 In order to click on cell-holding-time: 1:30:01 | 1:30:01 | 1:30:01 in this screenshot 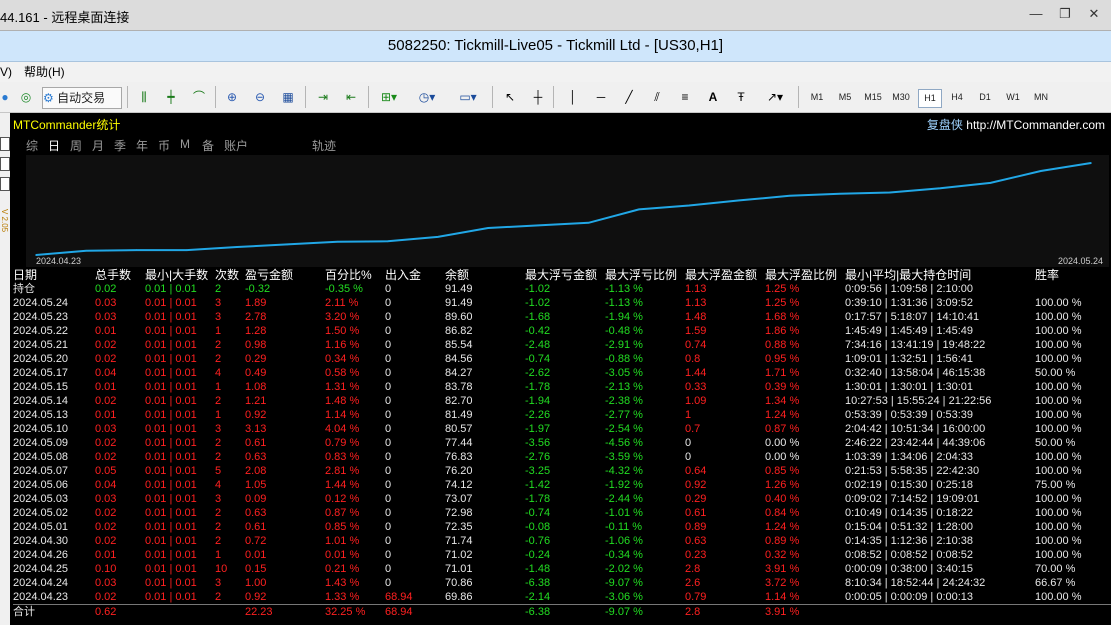, I will do `click(909, 387)`.